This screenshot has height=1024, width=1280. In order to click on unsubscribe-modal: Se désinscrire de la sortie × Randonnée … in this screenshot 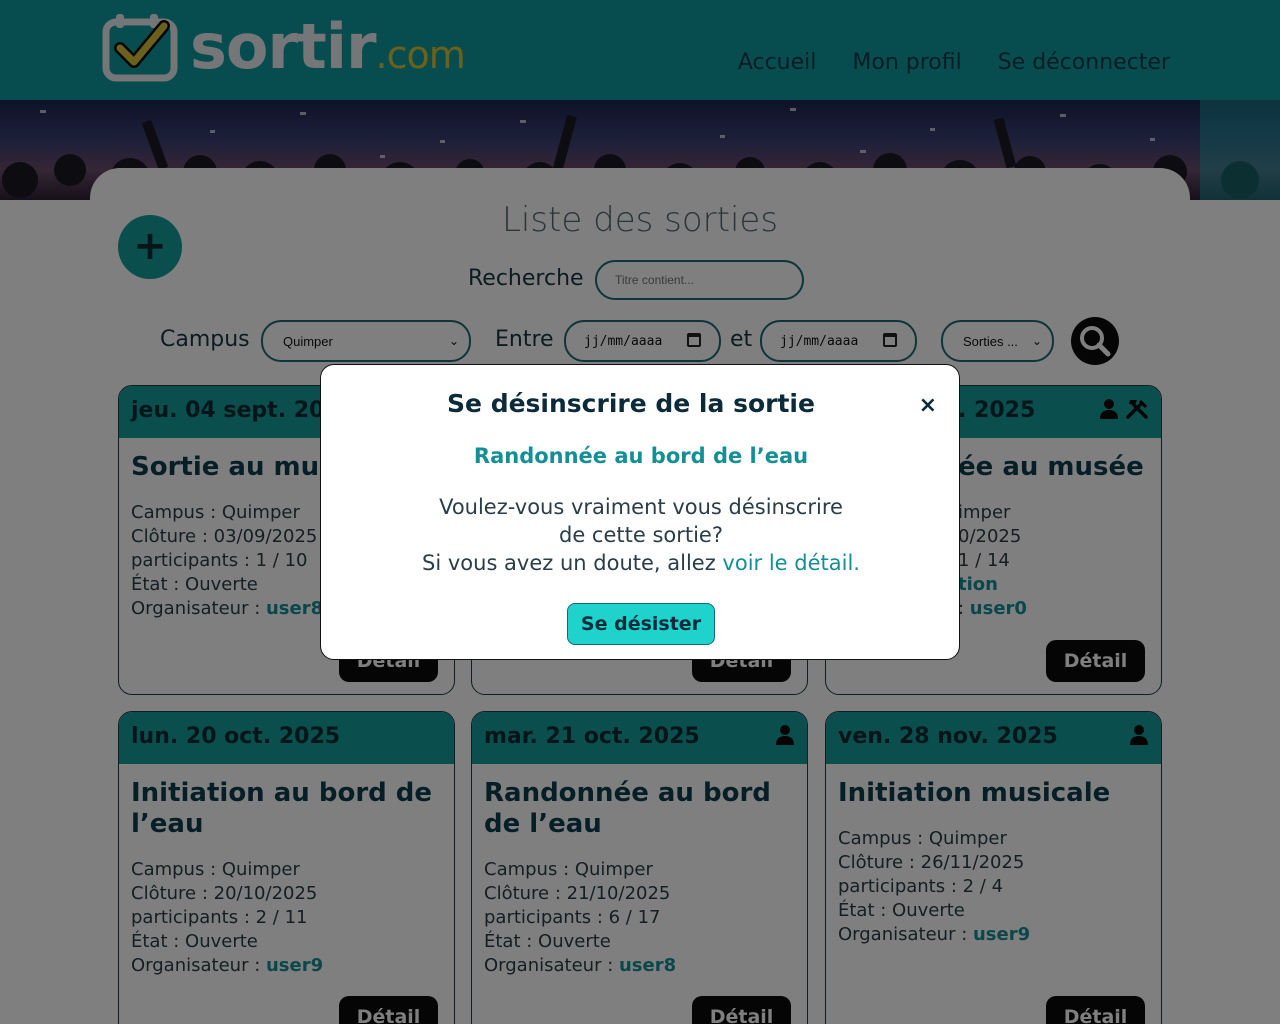, I will do `click(640, 512)`.